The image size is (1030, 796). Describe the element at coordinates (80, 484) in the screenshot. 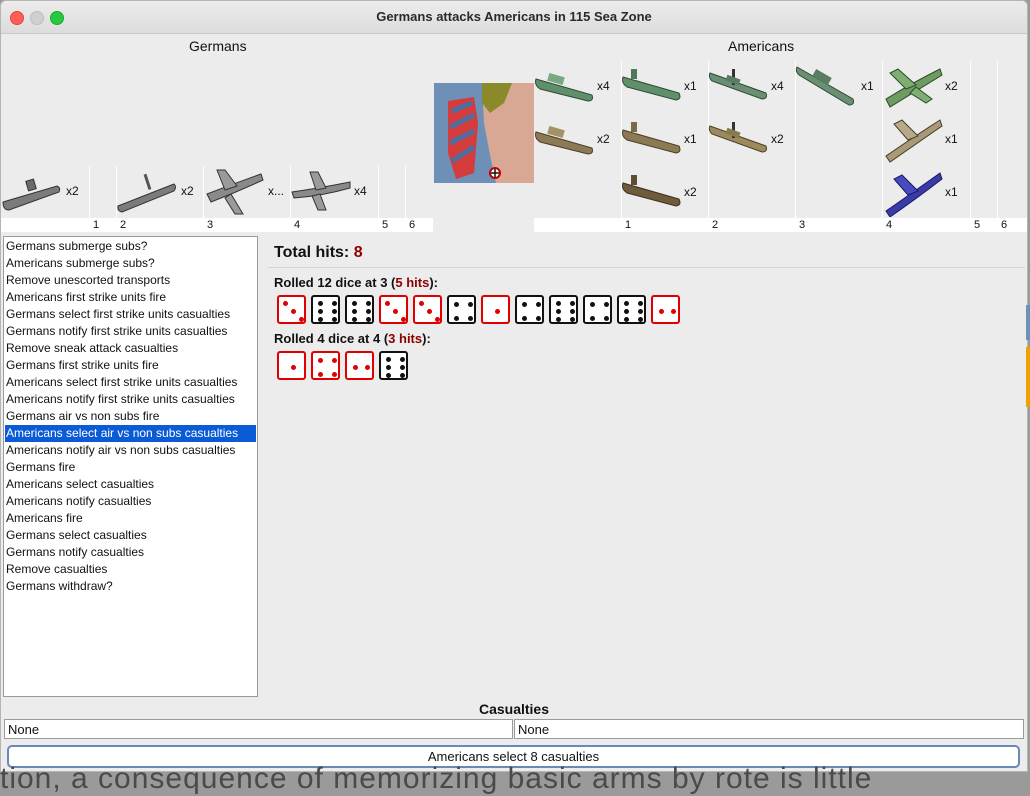

I see `battle-step-item: Americans select casualties` at that location.